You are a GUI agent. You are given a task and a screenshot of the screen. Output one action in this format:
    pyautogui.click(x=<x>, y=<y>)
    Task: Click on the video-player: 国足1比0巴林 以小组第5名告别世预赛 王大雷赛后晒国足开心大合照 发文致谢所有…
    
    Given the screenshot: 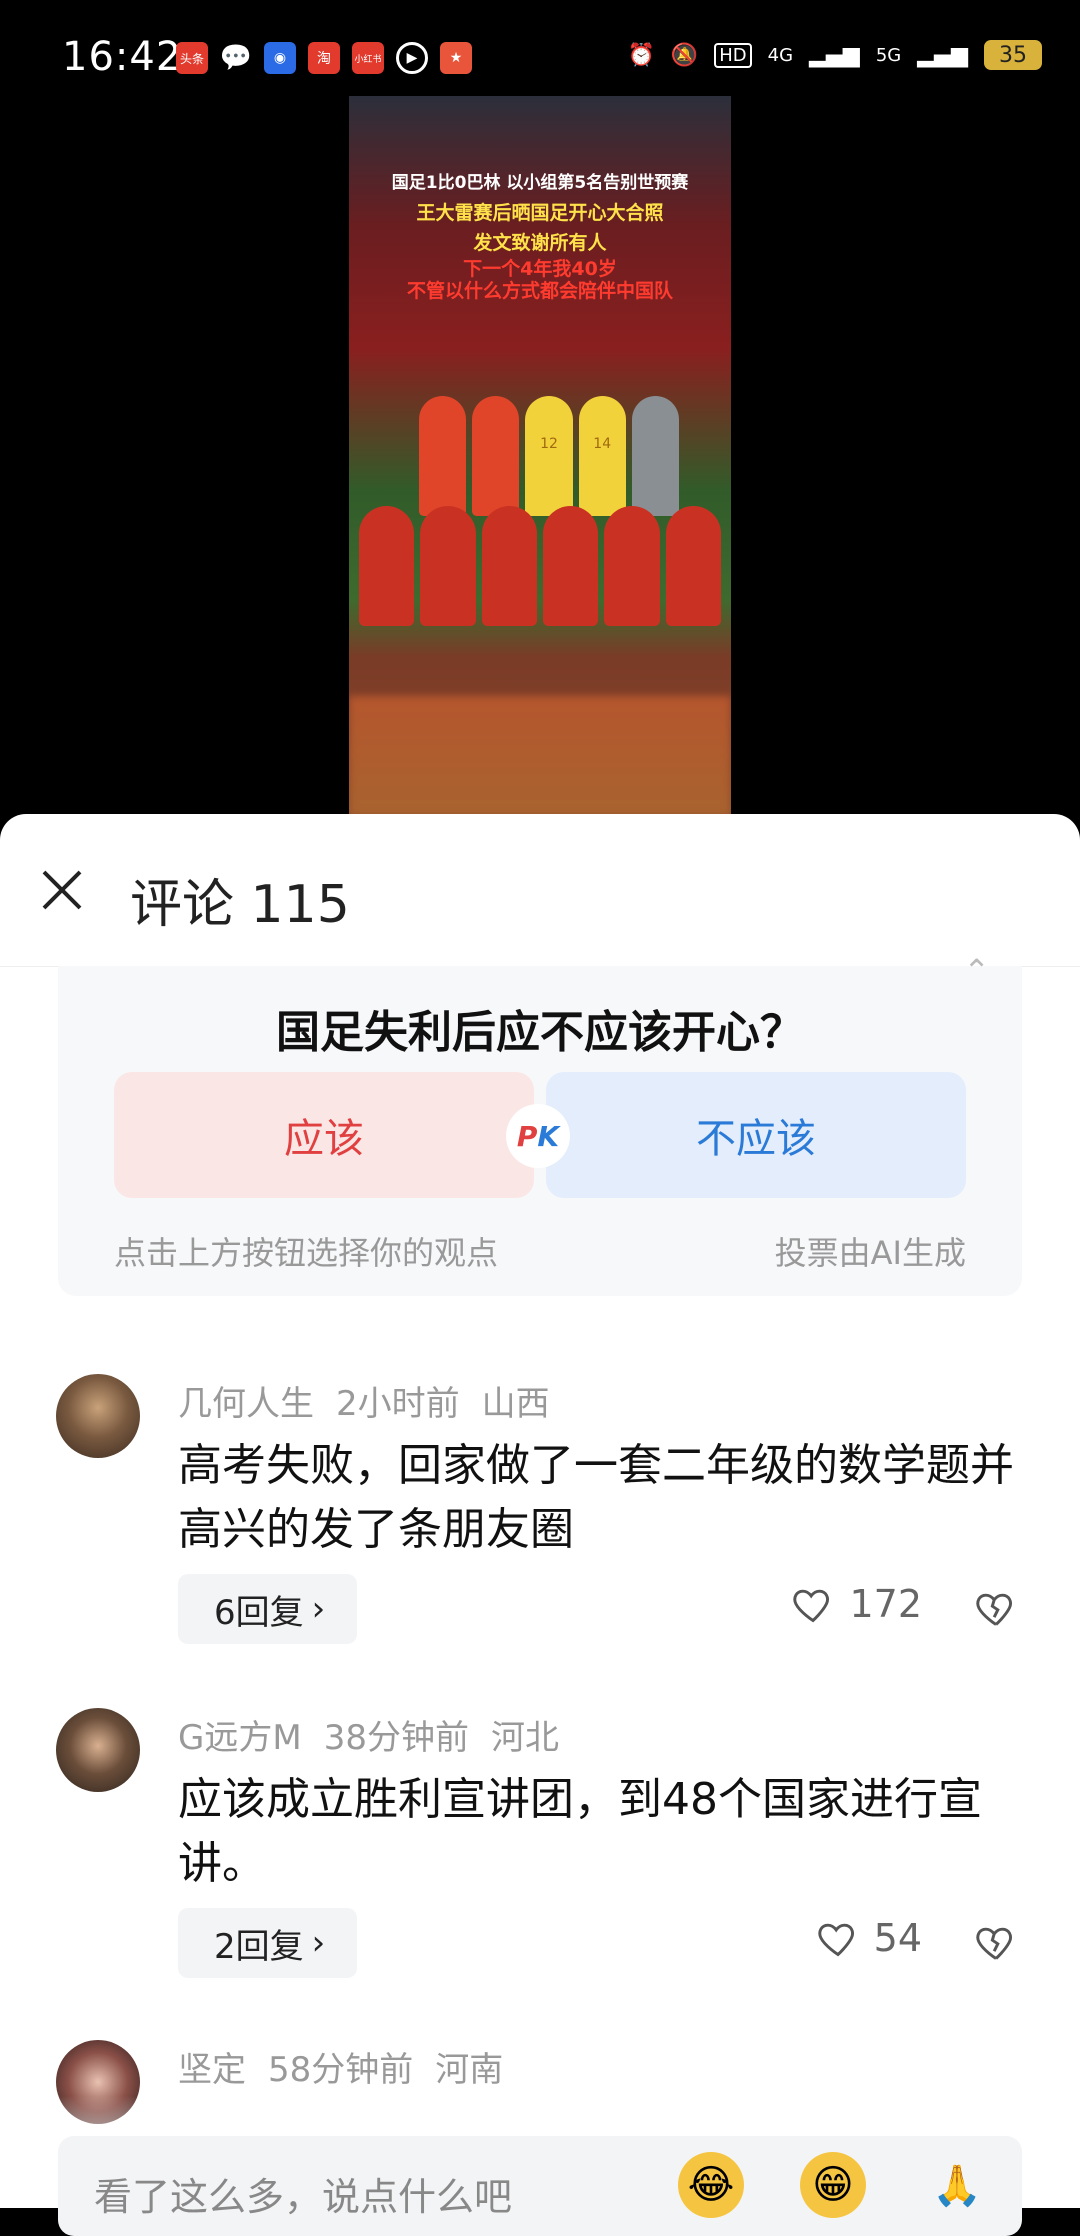 What is the action you would take?
    pyautogui.click(x=540, y=456)
    